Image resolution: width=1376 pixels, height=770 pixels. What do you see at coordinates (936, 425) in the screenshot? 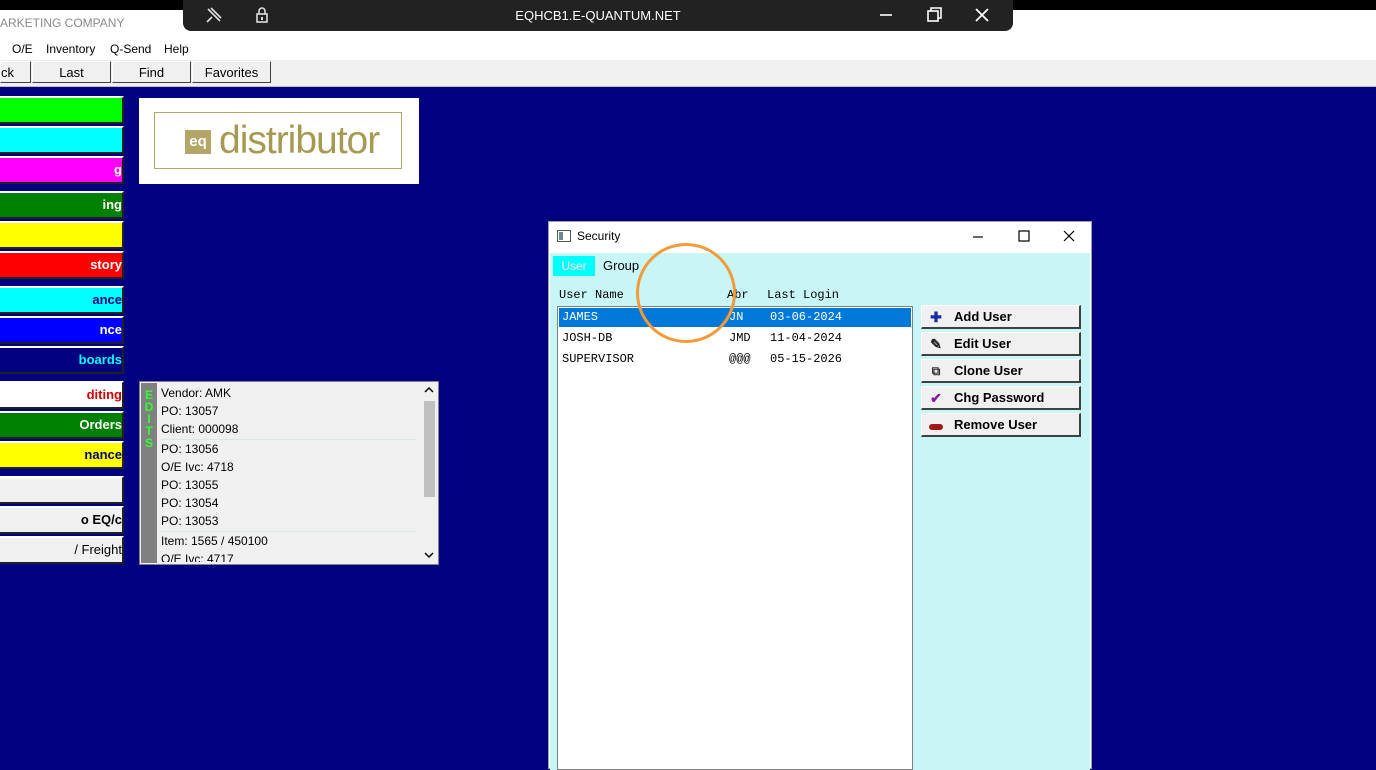
I see `eraser-icon` at bounding box center [936, 425].